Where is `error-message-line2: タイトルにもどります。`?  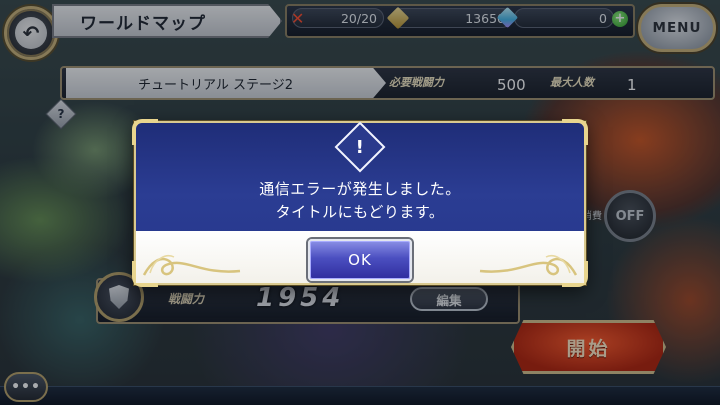 error-message-line2: タイトルにもどります。 is located at coordinates (360, 212).